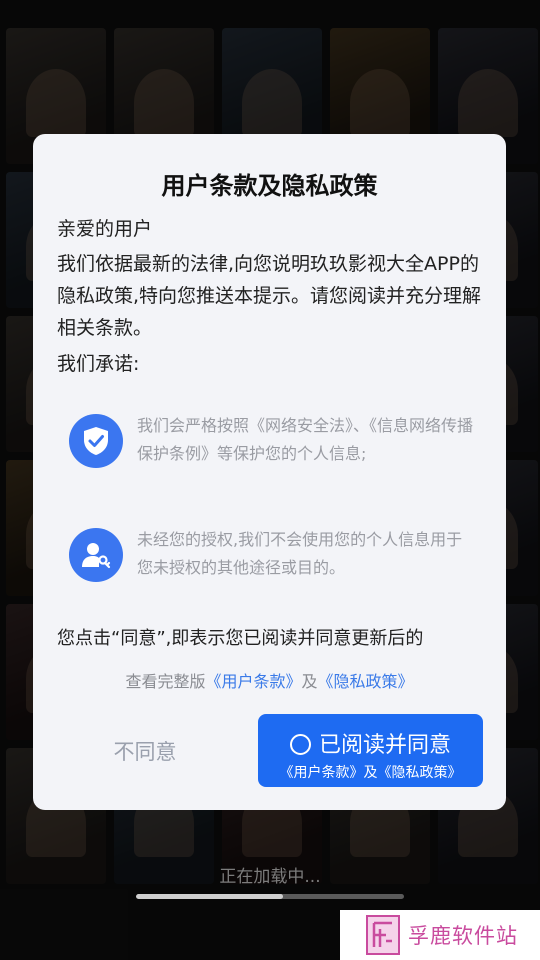 Image resolution: width=540 pixels, height=960 pixels. I want to click on agree-button: 已阅读并同意 《用户条款》及《隐私政策》, so click(370, 750).